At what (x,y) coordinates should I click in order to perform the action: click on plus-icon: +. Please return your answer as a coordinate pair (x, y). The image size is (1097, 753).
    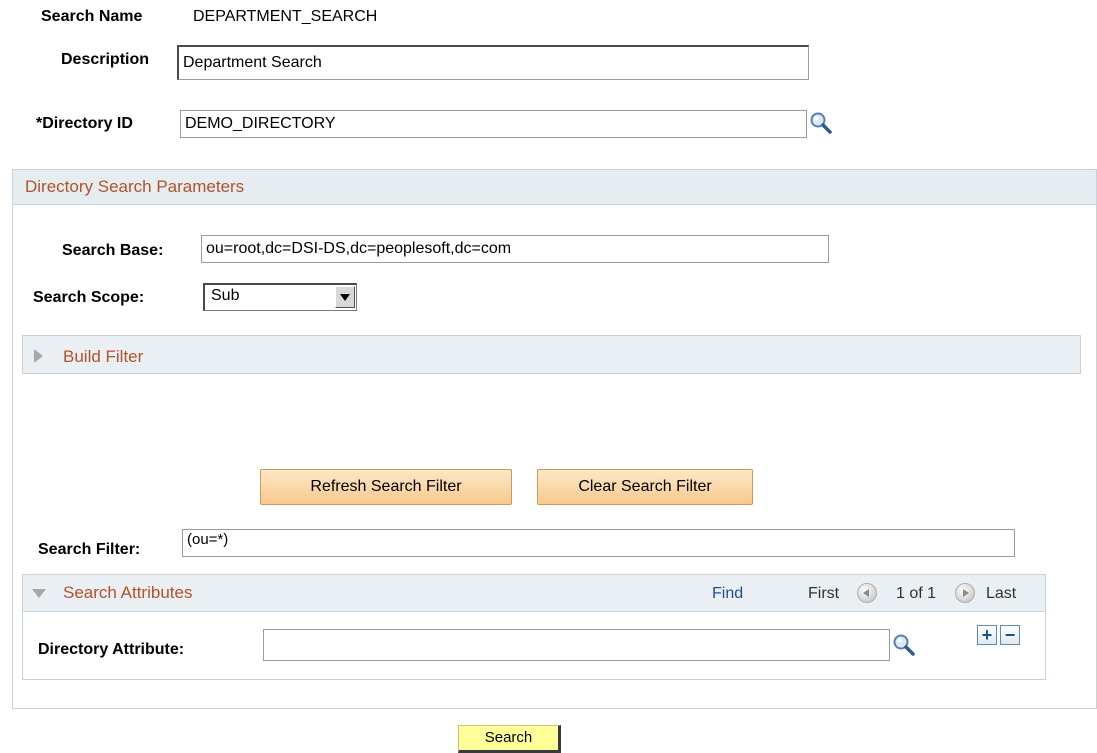
    Looking at the image, I should click on (987, 635).